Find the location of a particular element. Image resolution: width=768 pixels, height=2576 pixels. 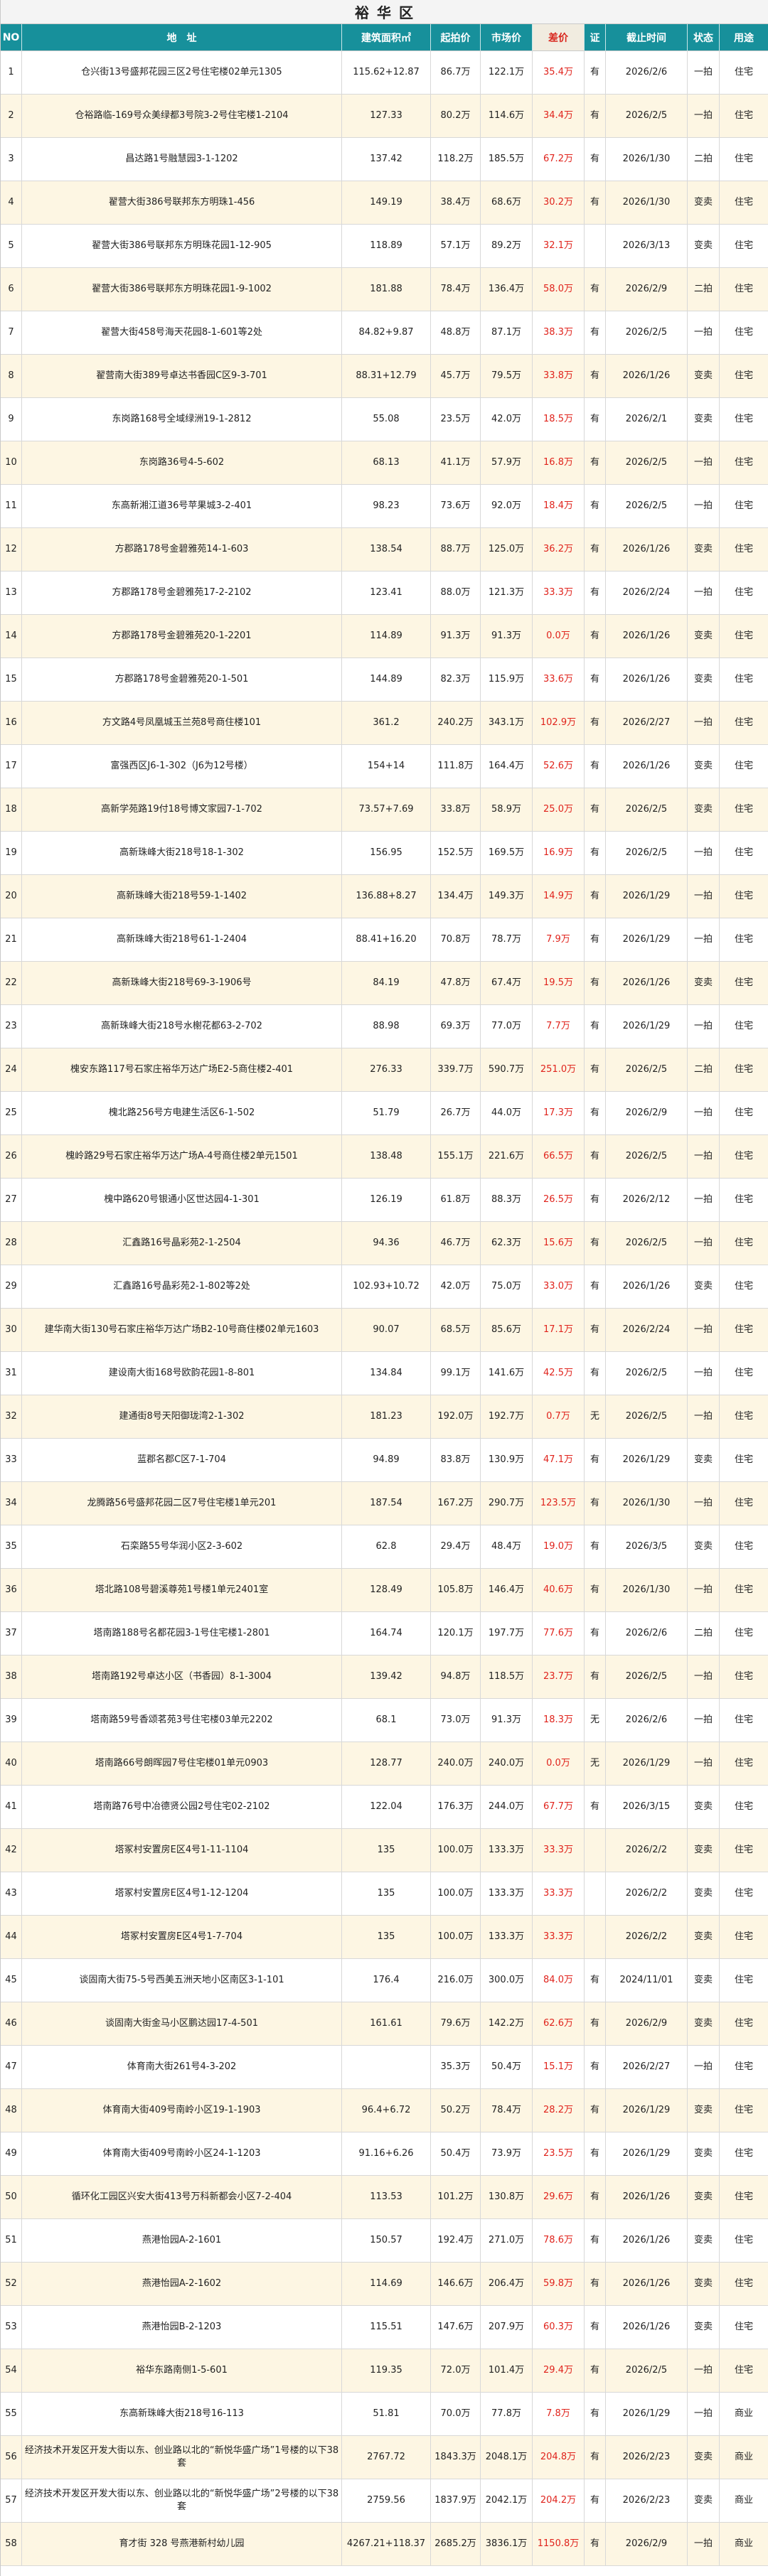

cell-market-price: 197.7万 is located at coordinates (507, 1633).